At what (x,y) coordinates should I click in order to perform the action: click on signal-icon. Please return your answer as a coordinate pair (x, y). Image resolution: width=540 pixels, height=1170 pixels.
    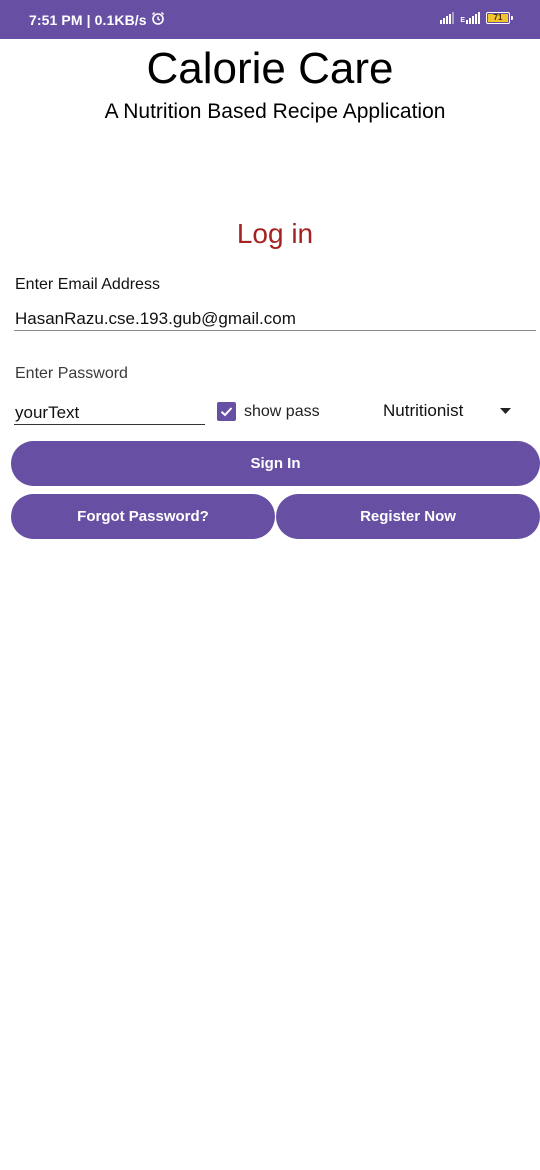
    Looking at the image, I should click on (447, 17).